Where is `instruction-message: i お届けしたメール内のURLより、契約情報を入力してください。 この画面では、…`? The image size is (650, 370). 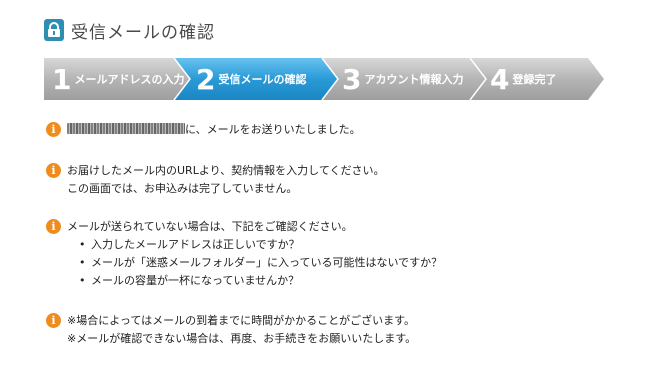 instruction-message: i お届けしたメール内のURLより、契約情報を入力してください。 この画面では、… is located at coordinates (215, 180).